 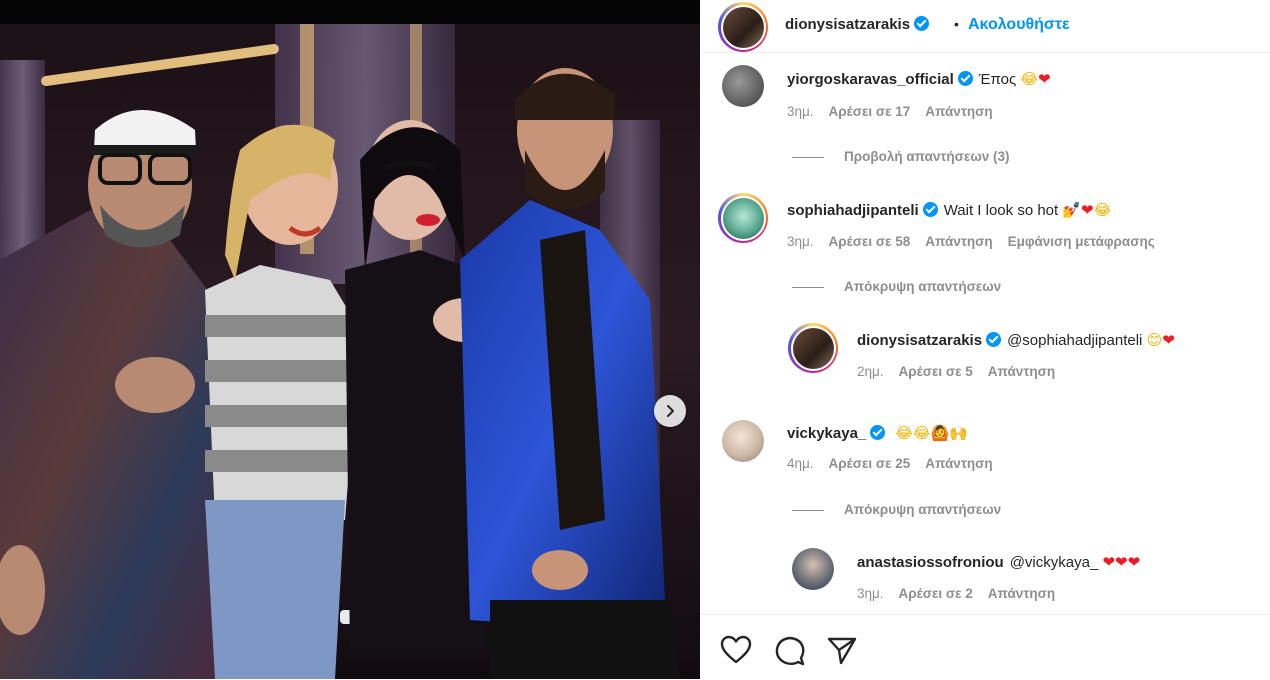 I want to click on paper-plane-icon, so click(x=842, y=651).